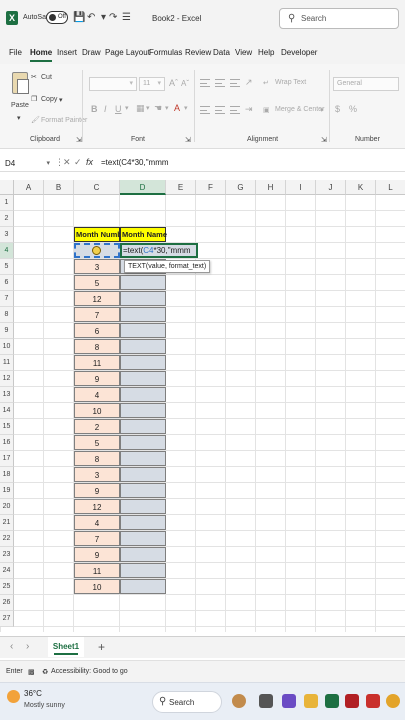 This screenshot has width=405, height=720. Describe the element at coordinates (15, 52) in the screenshot. I see `tab-file: File` at that location.